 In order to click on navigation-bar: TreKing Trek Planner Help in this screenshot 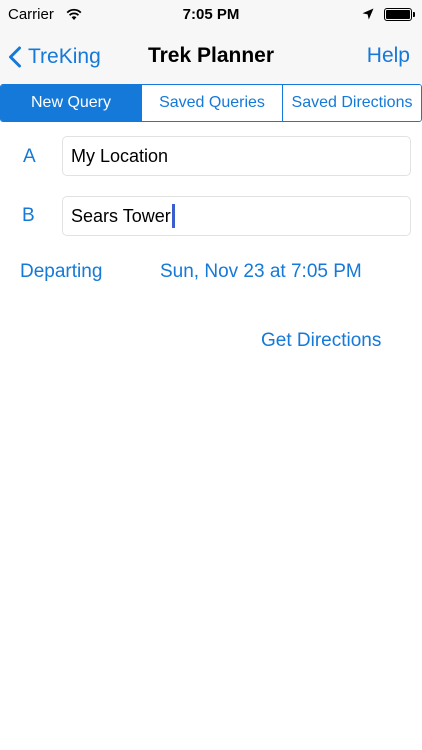, I will do `click(211, 57)`.